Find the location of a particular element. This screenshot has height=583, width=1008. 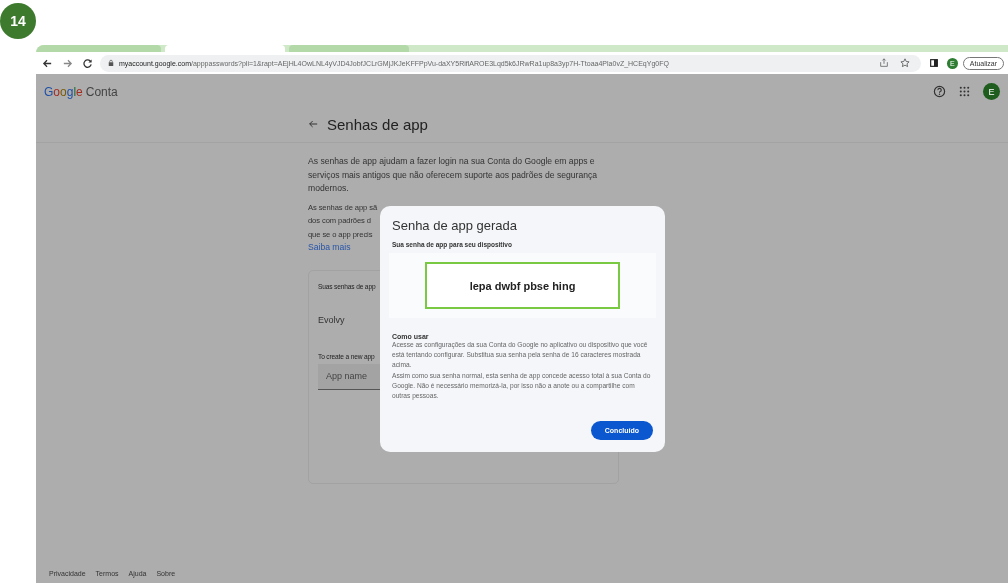

back-arrow-icon is located at coordinates (313, 124).